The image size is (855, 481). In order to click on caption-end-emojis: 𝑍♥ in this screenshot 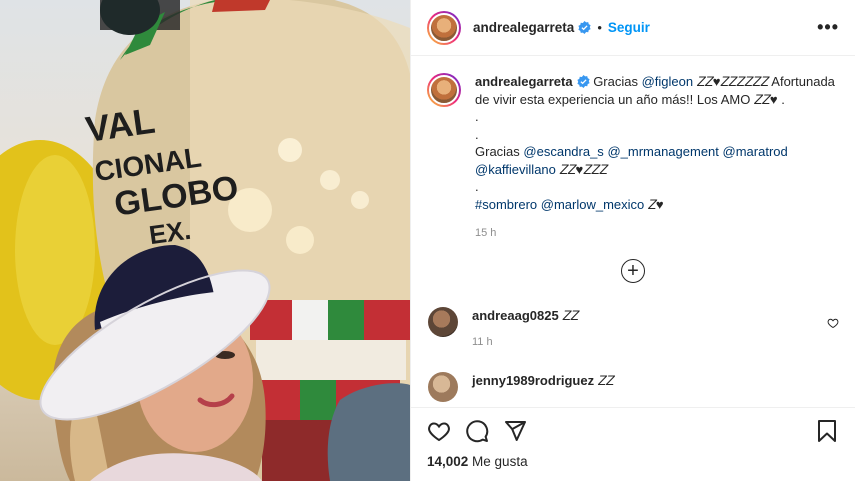, I will do `click(654, 204)`.